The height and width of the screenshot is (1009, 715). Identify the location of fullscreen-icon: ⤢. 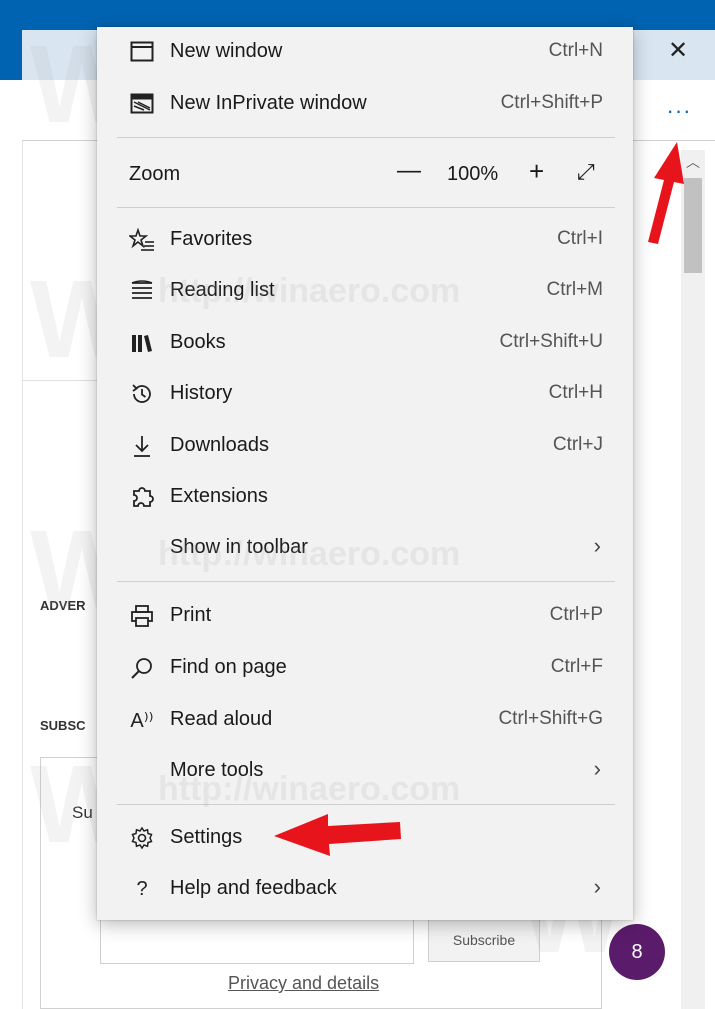
(586, 172).